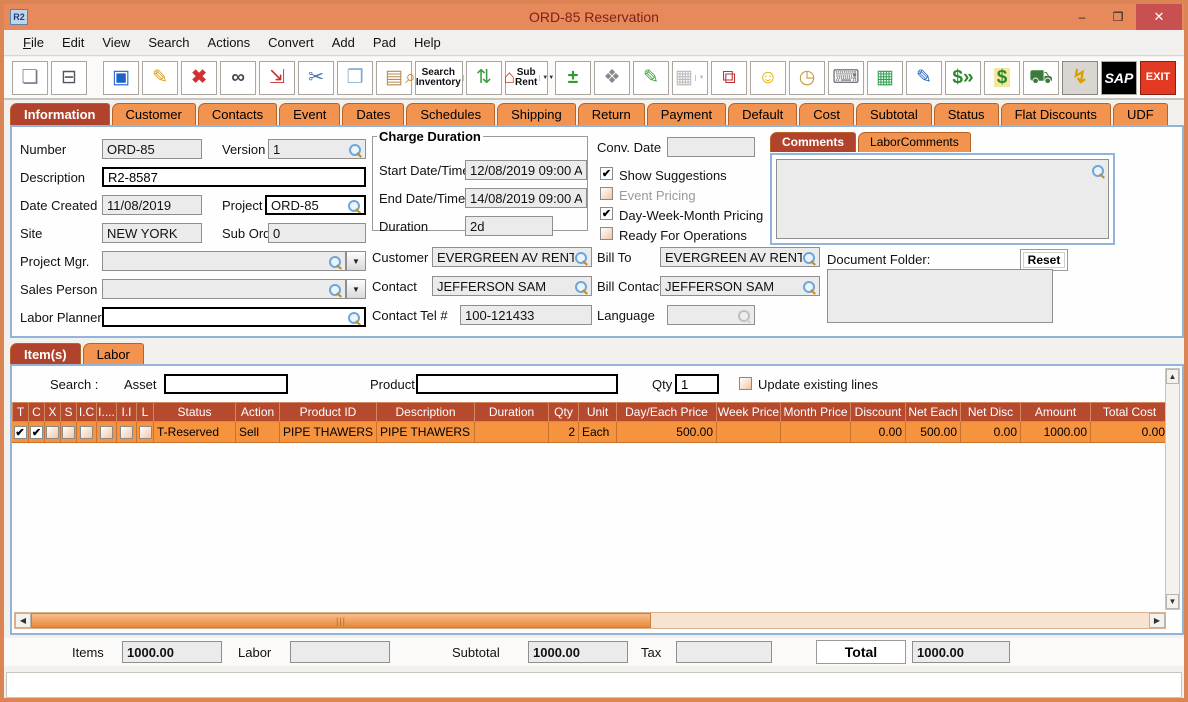 The width and height of the screenshot is (1188, 702). I want to click on find-button: ∞, so click(238, 77).